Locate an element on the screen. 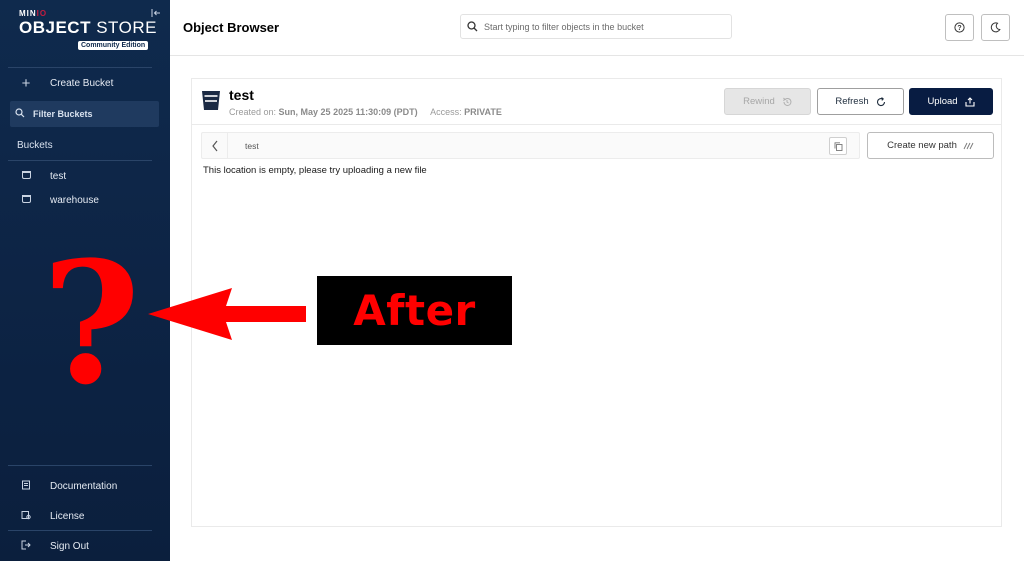  chevron-left-icon is located at coordinates (214, 145).